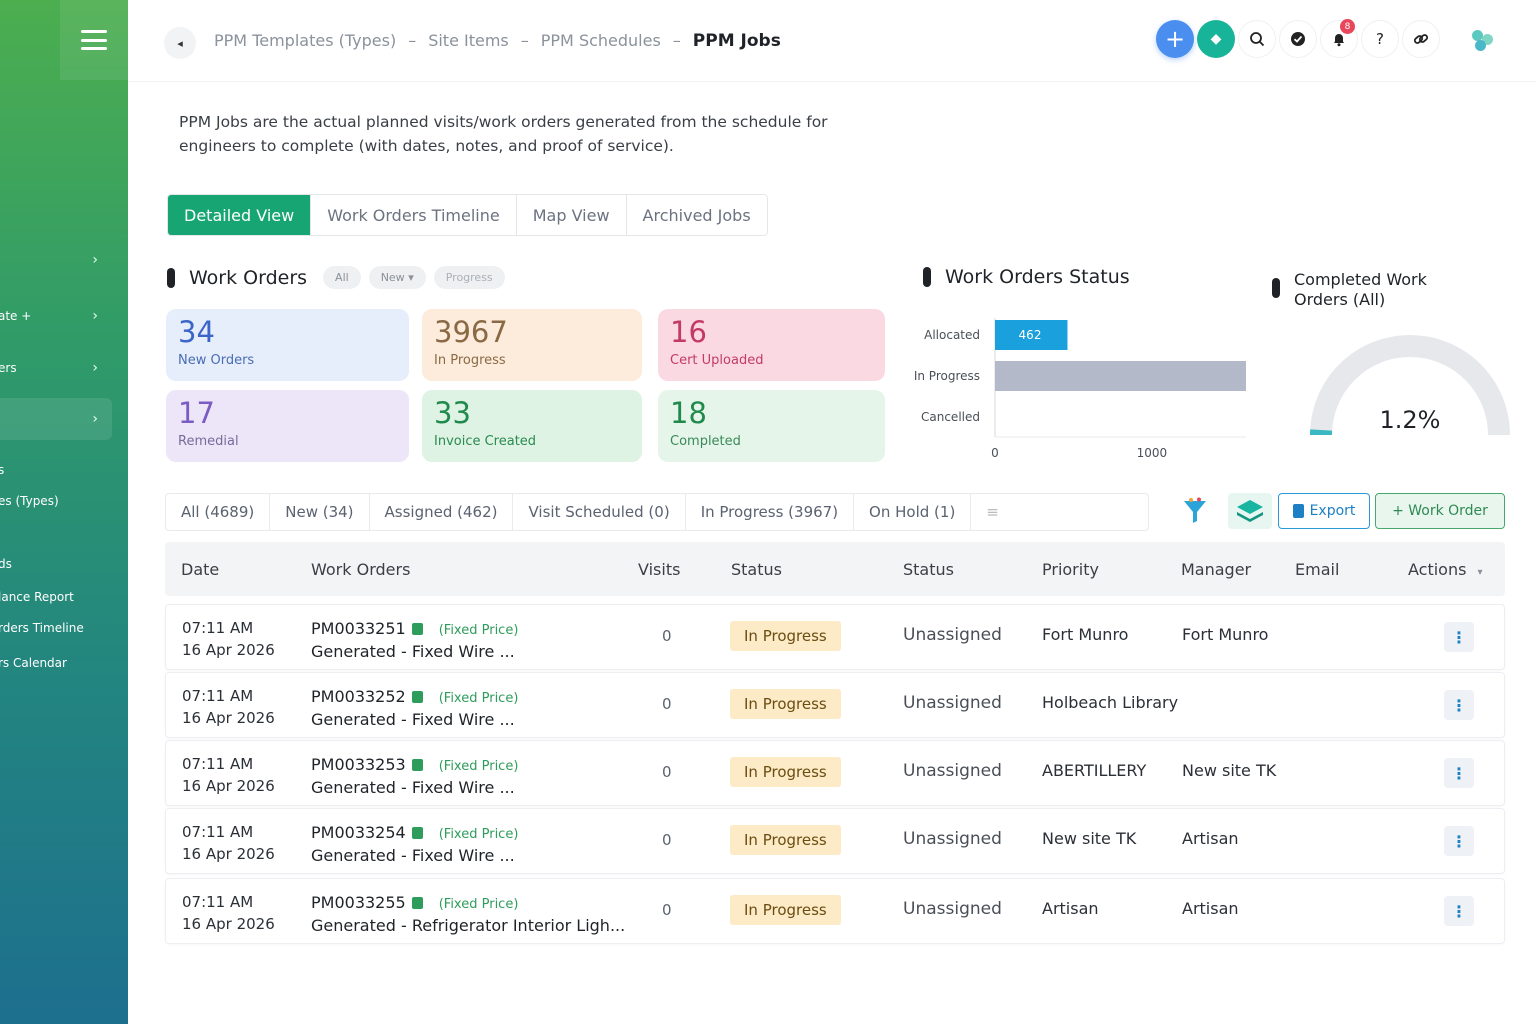 The width and height of the screenshot is (1536, 1024). What do you see at coordinates (1440, 511) in the screenshot?
I see `add-work-order-button: + Work Order` at bounding box center [1440, 511].